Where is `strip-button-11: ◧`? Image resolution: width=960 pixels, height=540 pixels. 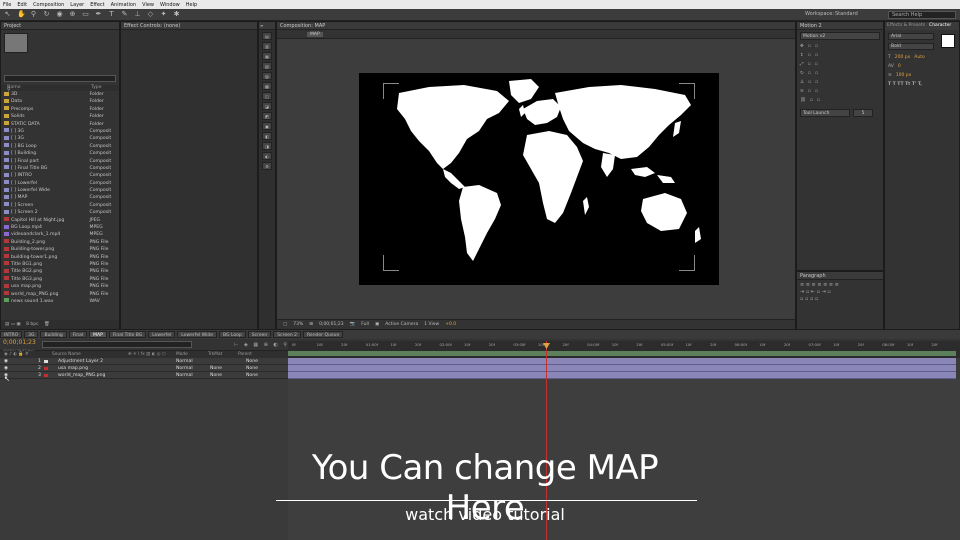
strip-button-11: ◧ is located at coordinates (267, 136).